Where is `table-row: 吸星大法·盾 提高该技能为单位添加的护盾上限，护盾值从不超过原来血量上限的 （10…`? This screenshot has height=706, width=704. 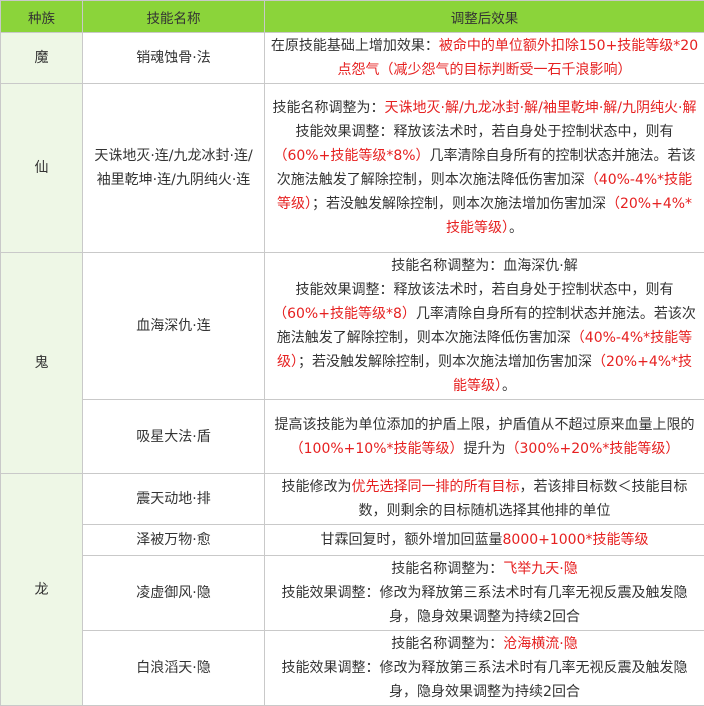 table-row: 吸星大法·盾 提高该技能为单位添加的护盾上限，护盾值从不超过原来血量上限的 （10… is located at coordinates (352, 437).